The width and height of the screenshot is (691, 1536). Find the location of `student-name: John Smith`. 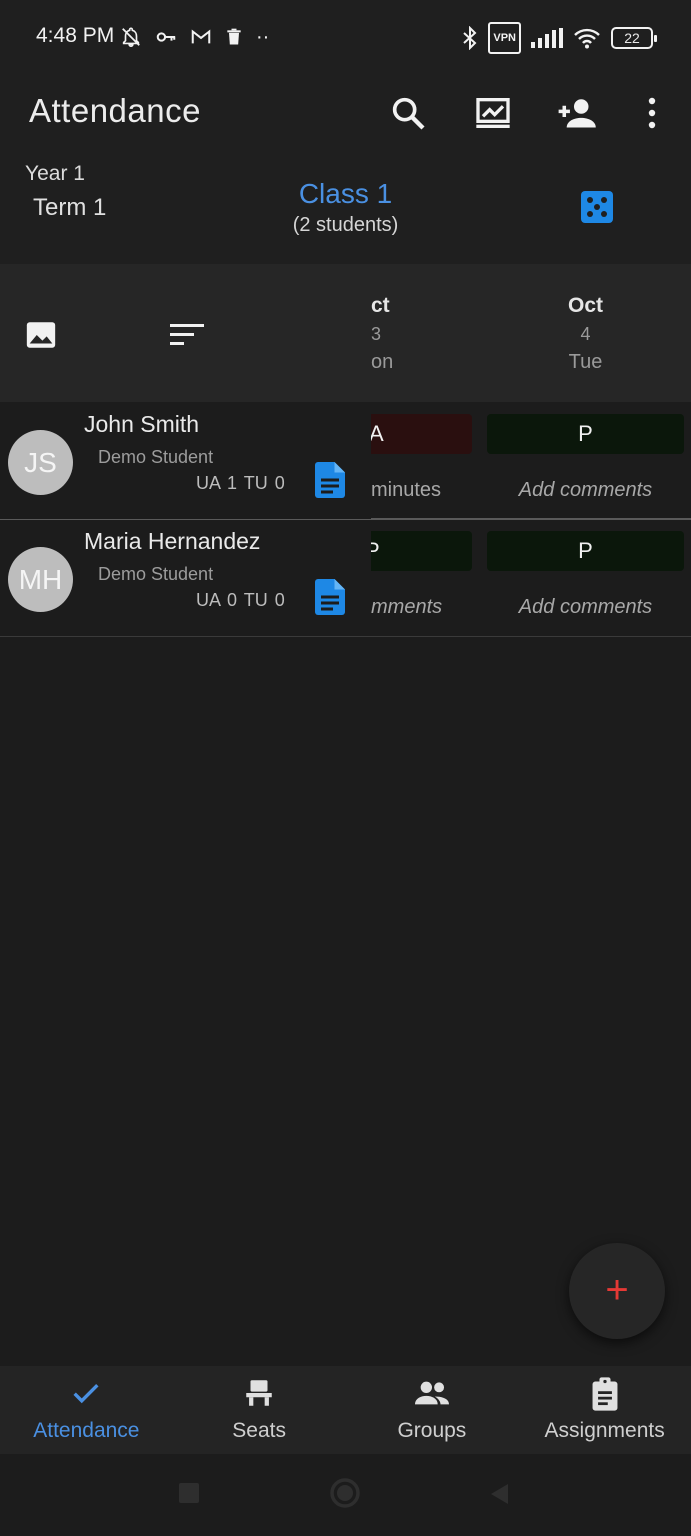

student-name: John Smith is located at coordinates (142, 424).